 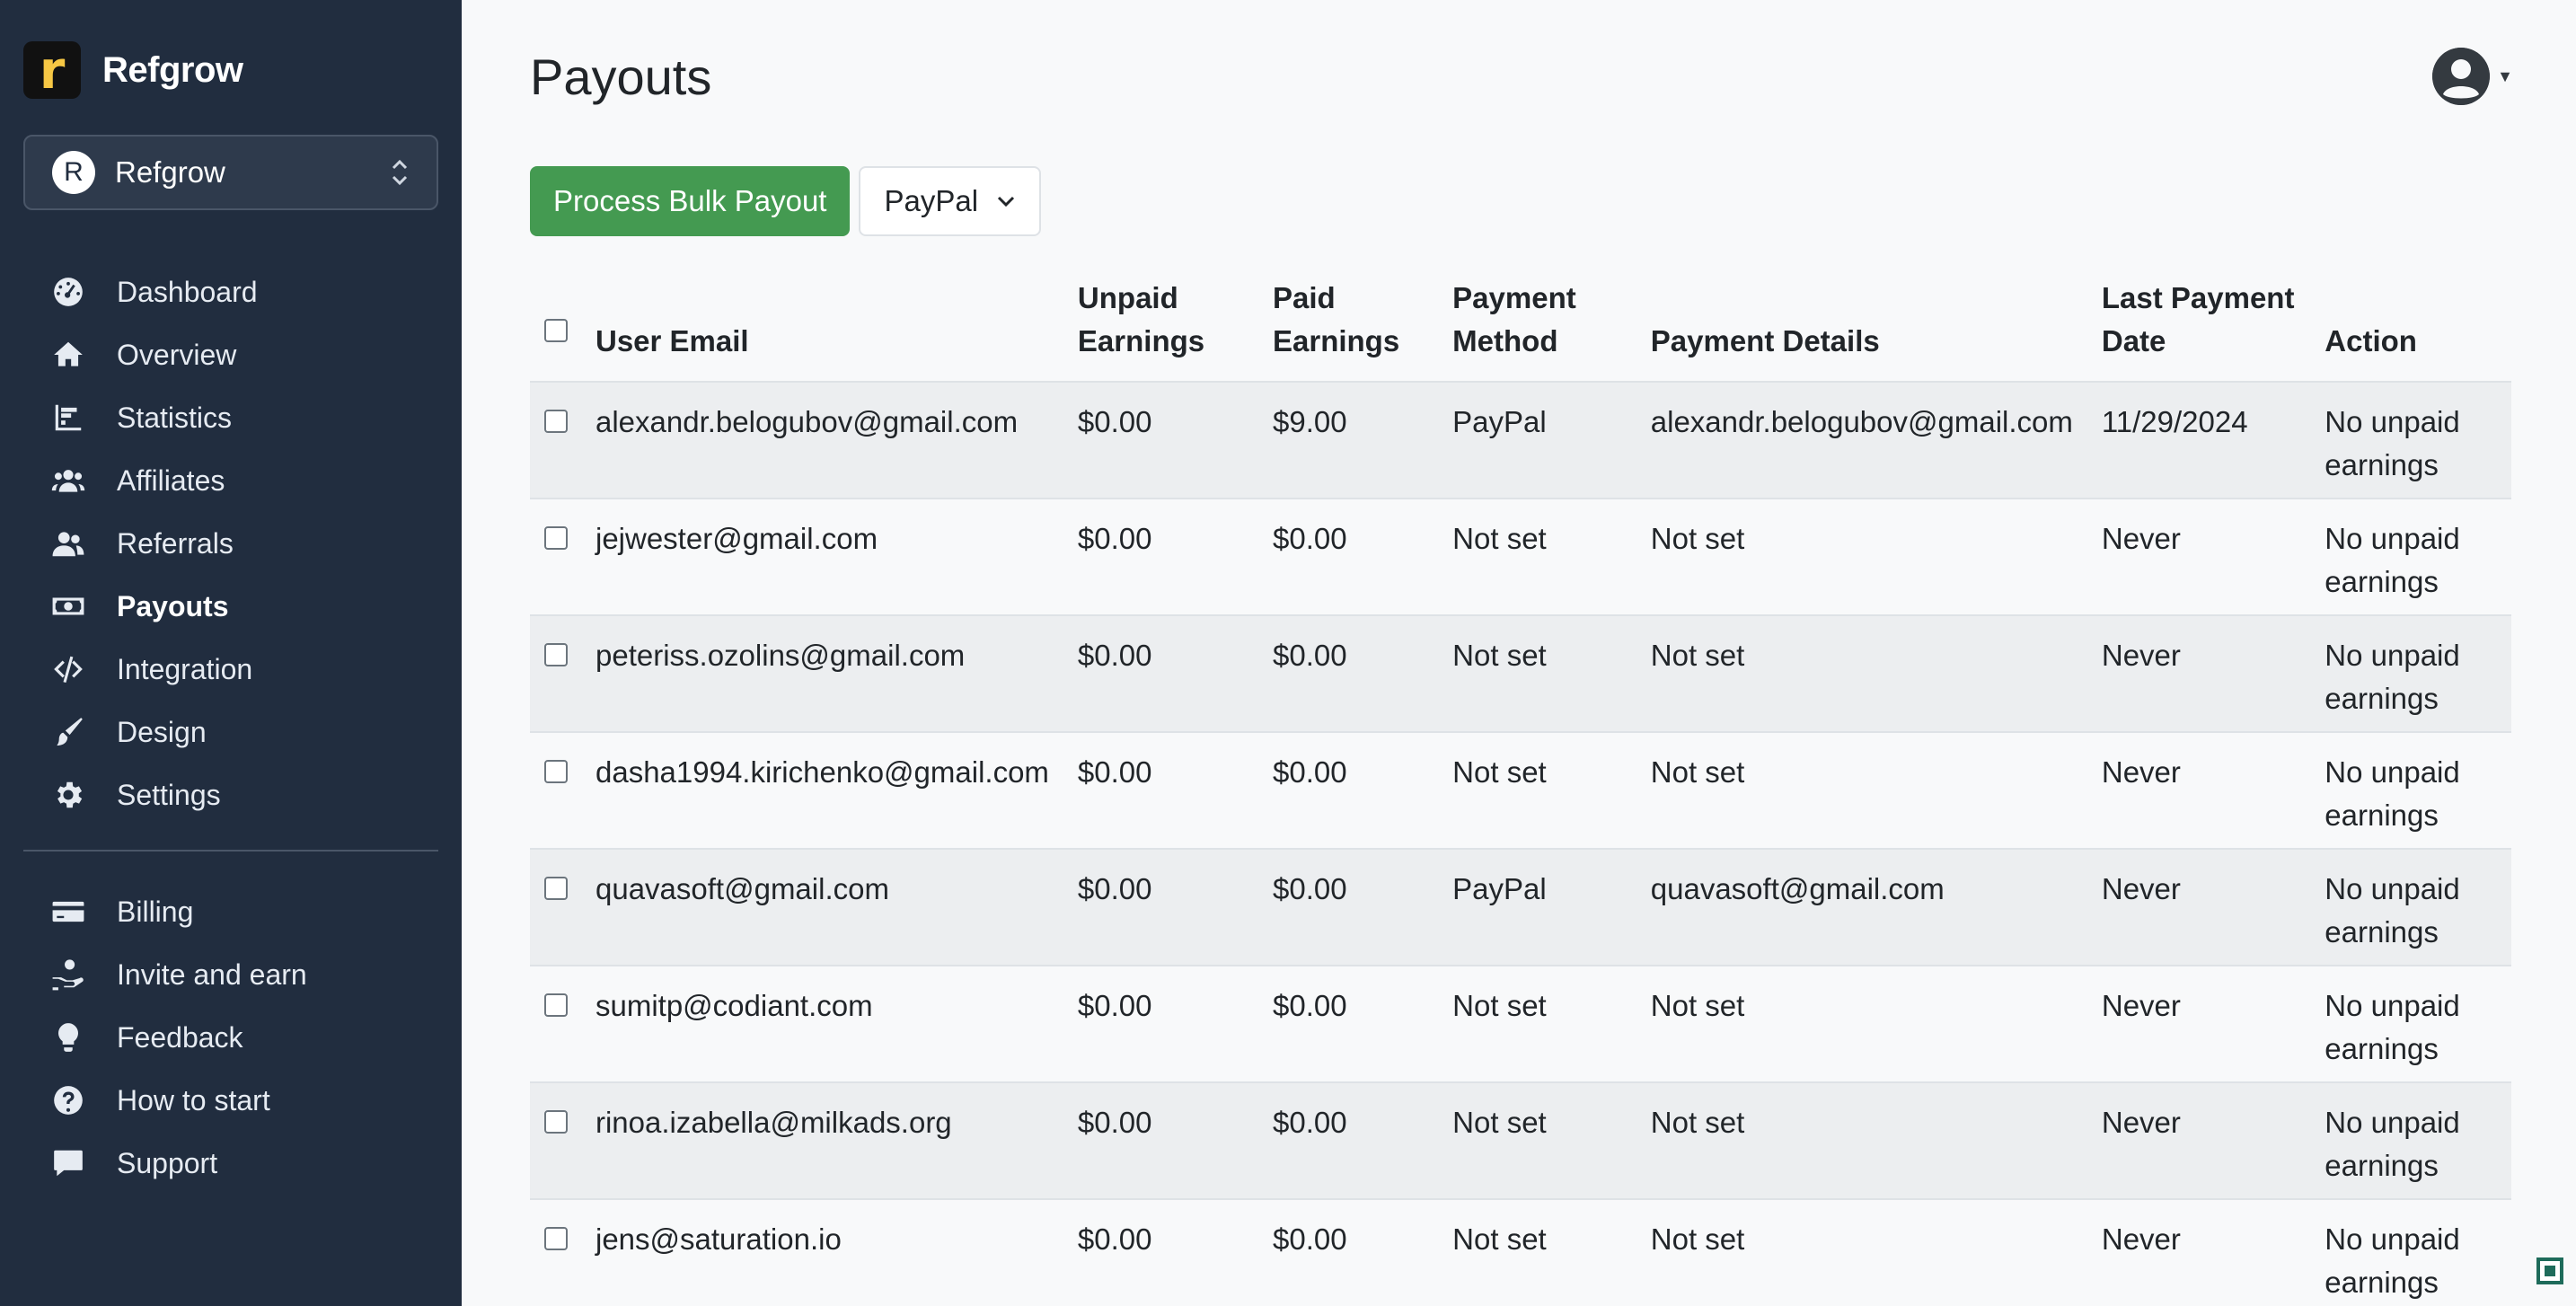 What do you see at coordinates (821, 330) in the screenshot?
I see `header-user-email: User Email` at bounding box center [821, 330].